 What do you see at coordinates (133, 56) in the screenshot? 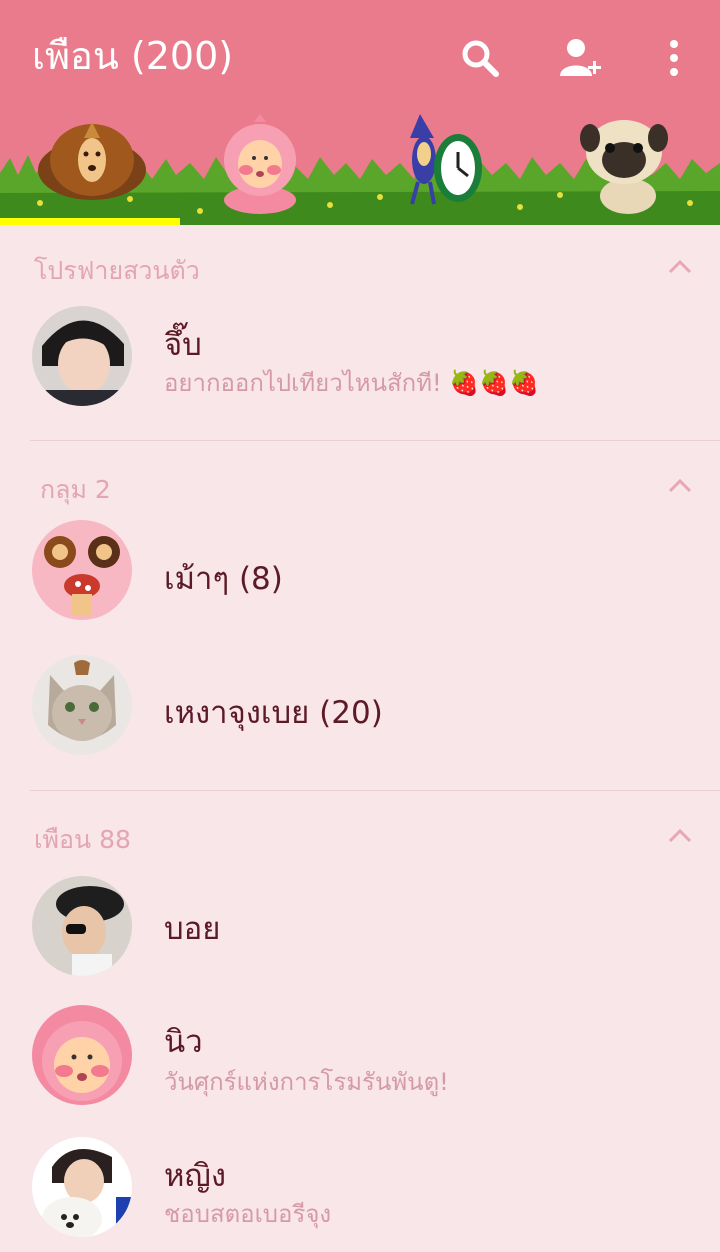
I see `page-title: เพือน (200)` at bounding box center [133, 56].